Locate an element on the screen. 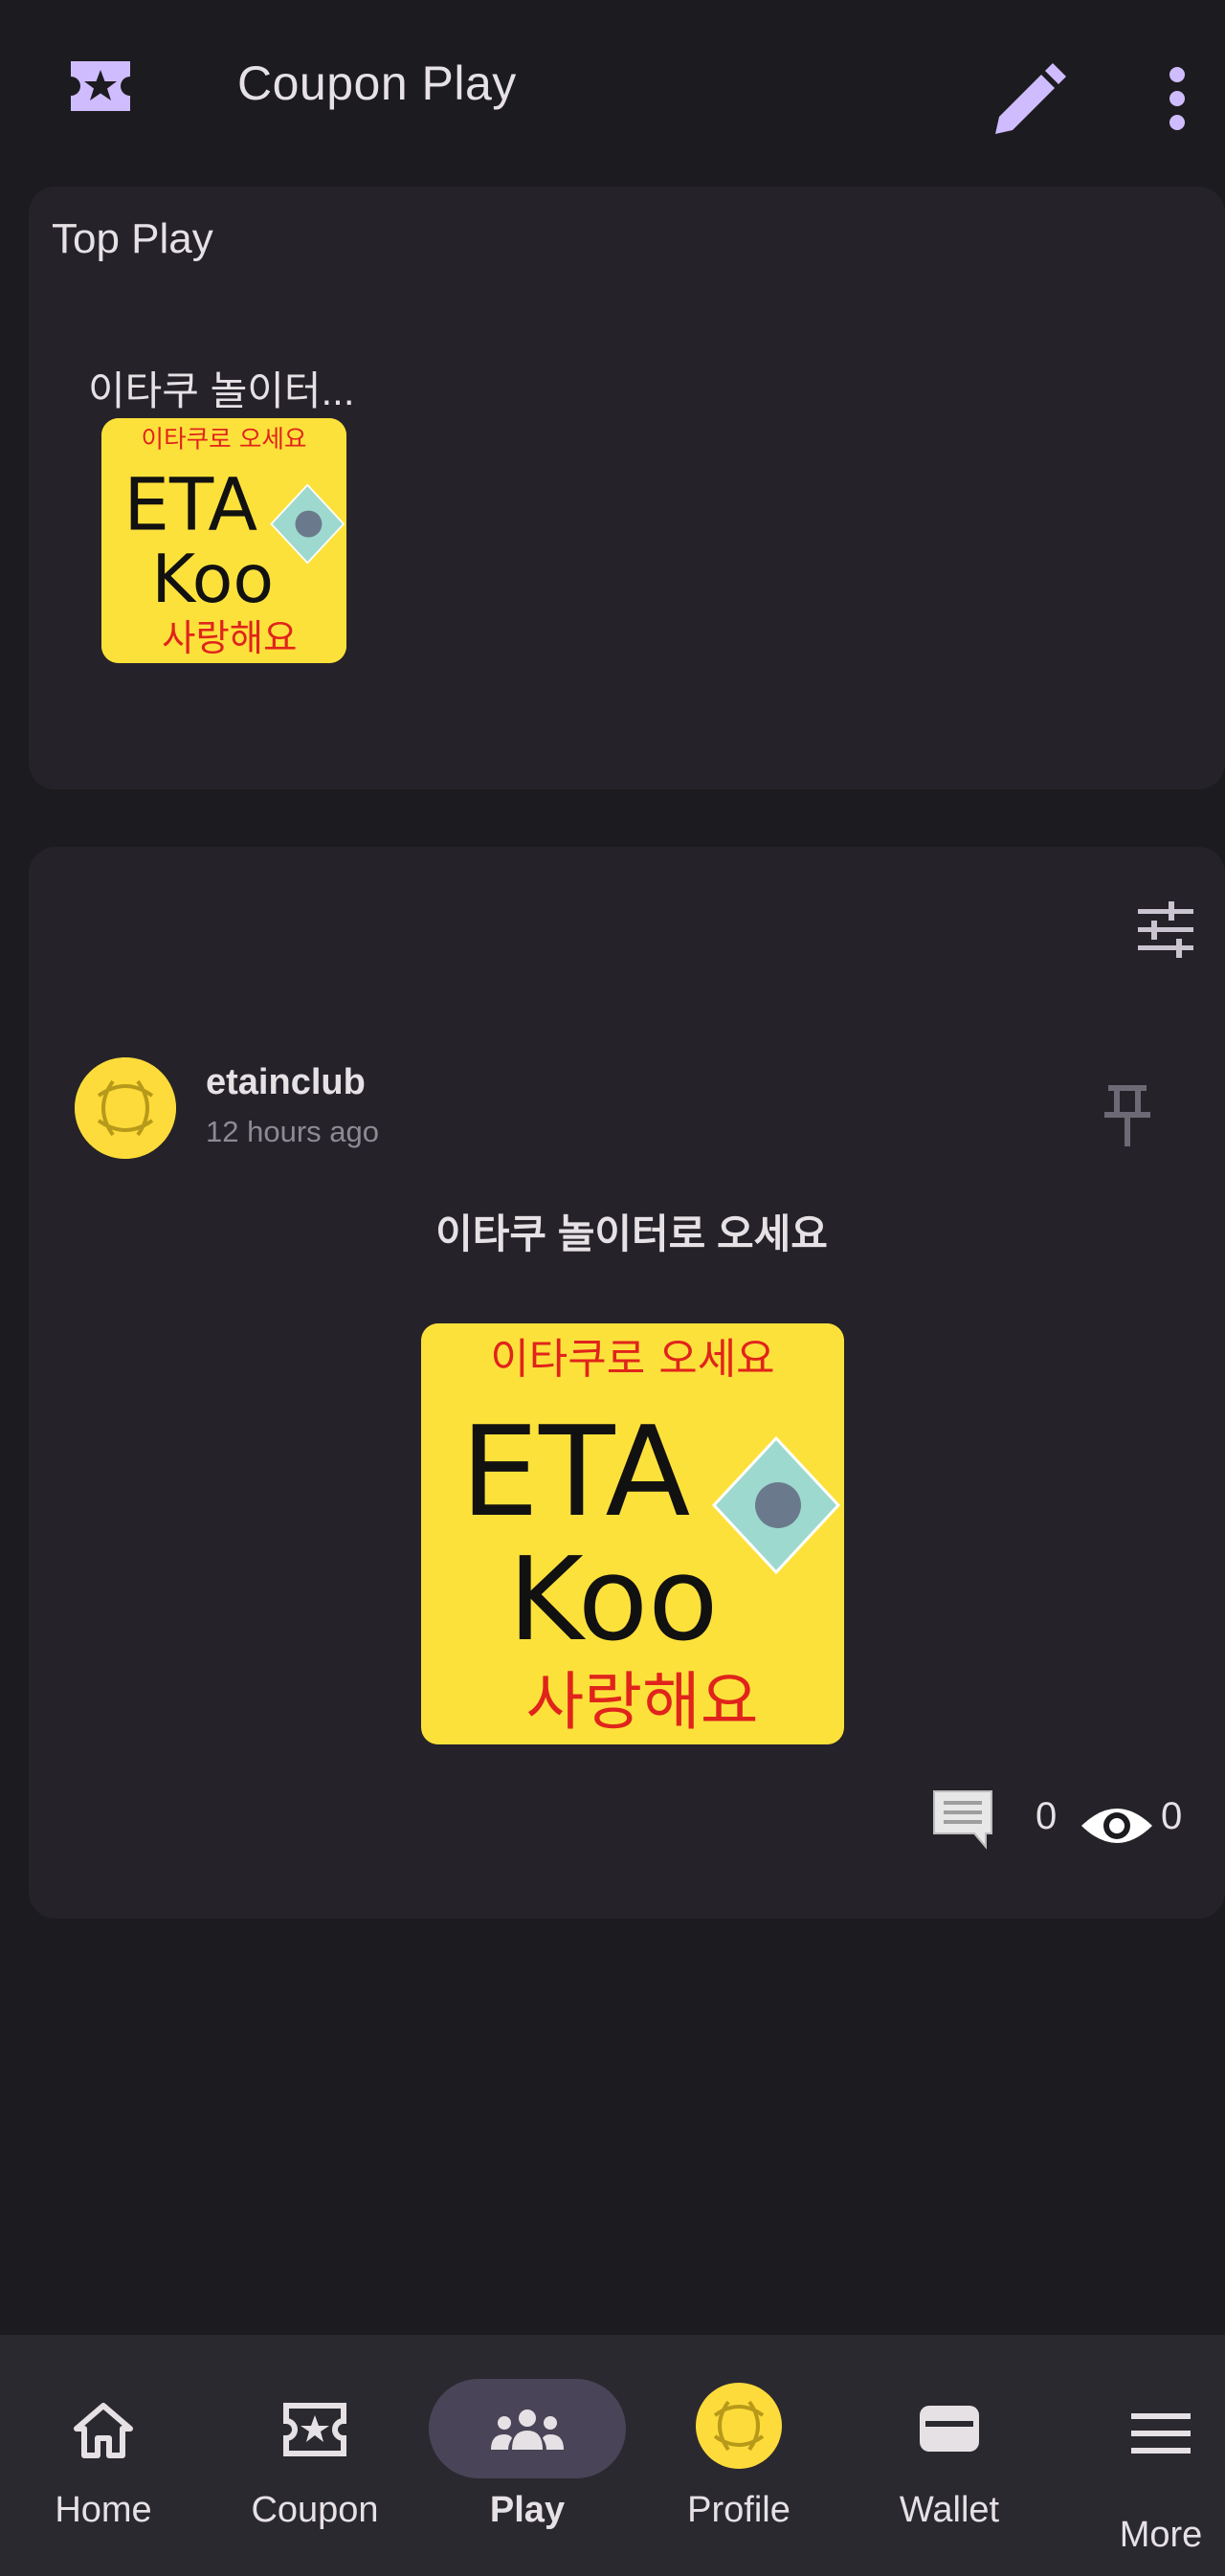 The width and height of the screenshot is (1225, 2576). nav-profile-label: Profile is located at coordinates (739, 2510).